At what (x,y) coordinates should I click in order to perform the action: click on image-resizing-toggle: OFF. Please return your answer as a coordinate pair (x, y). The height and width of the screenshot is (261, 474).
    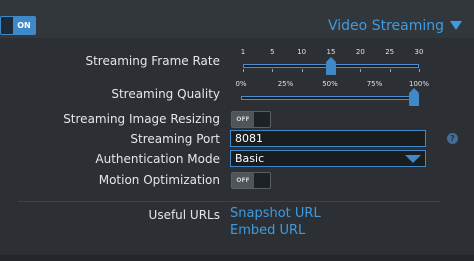
    Looking at the image, I should click on (251, 119).